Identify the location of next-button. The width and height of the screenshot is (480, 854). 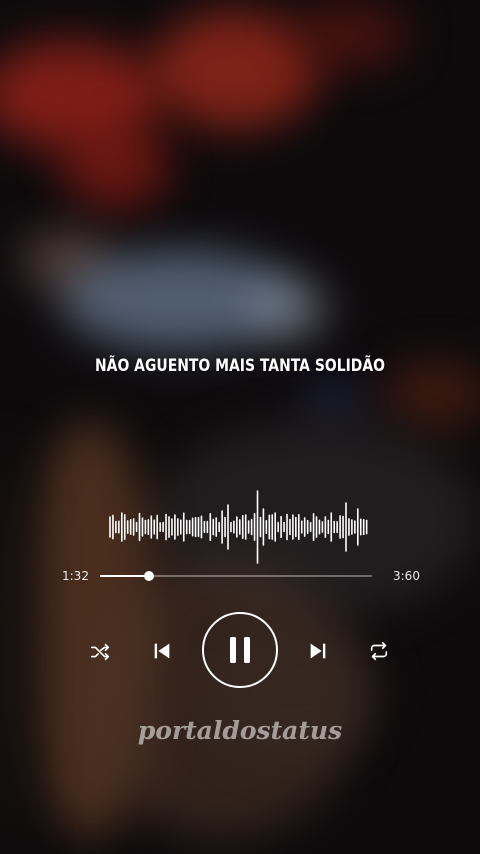
(318, 651).